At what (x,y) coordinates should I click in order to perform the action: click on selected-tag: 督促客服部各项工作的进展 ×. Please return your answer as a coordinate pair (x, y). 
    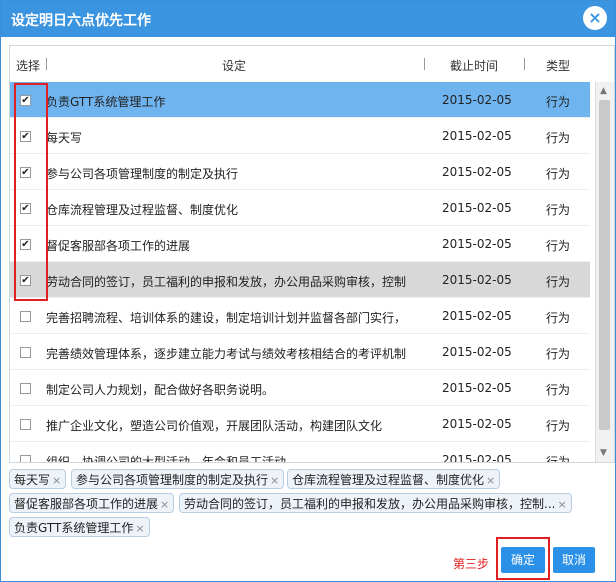
    Looking at the image, I should click on (92, 503).